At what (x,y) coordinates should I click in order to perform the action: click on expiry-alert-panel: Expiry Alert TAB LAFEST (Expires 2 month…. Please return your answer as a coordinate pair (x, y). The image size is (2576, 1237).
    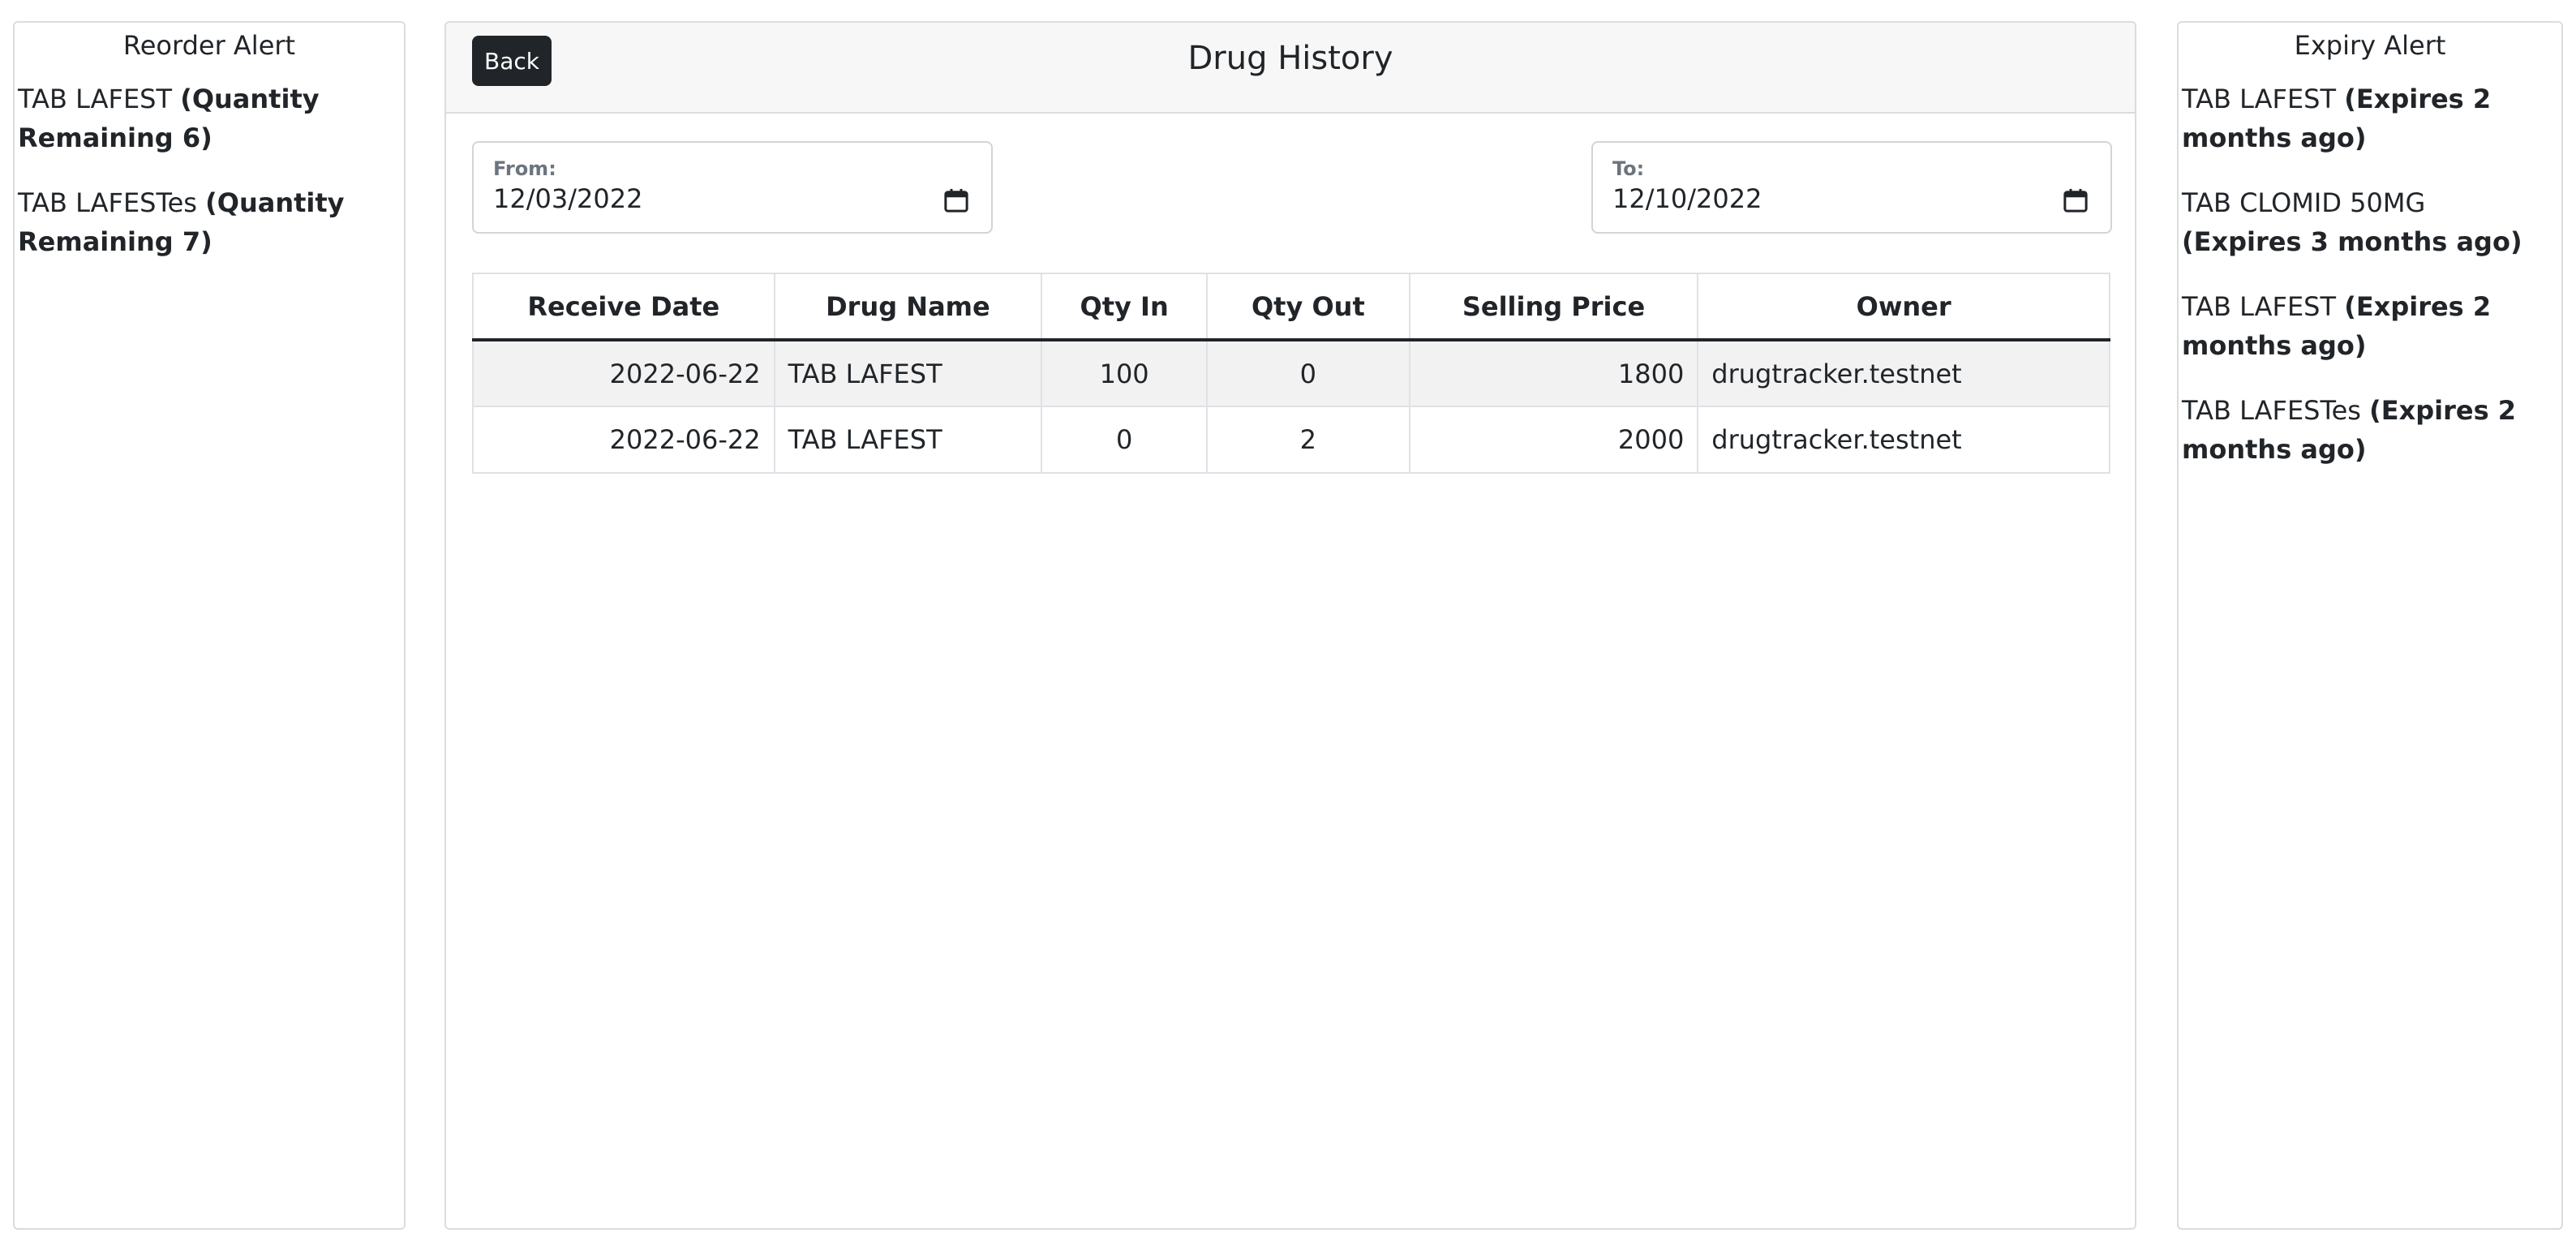
    Looking at the image, I should click on (2370, 625).